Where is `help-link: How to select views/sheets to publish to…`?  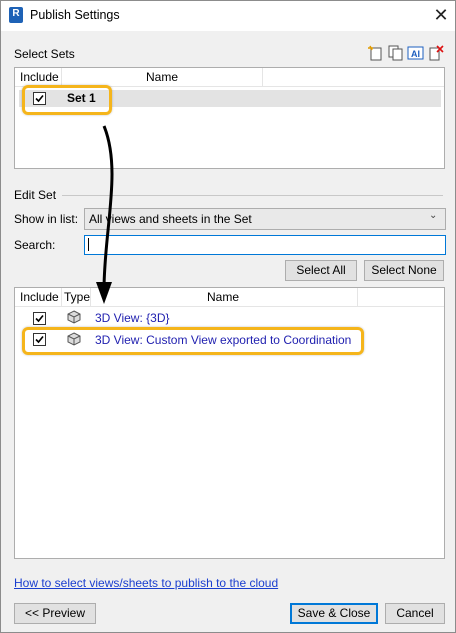 help-link: How to select views/sheets to publish to… is located at coordinates (146, 583).